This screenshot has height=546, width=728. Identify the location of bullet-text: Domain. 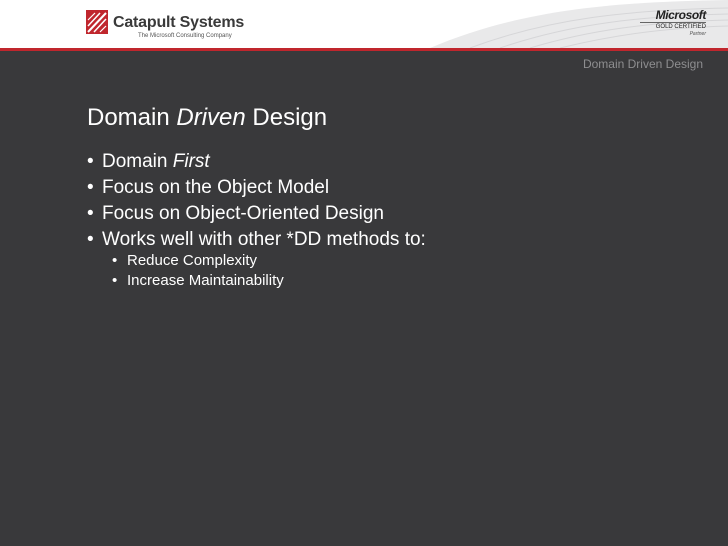
(137, 161).